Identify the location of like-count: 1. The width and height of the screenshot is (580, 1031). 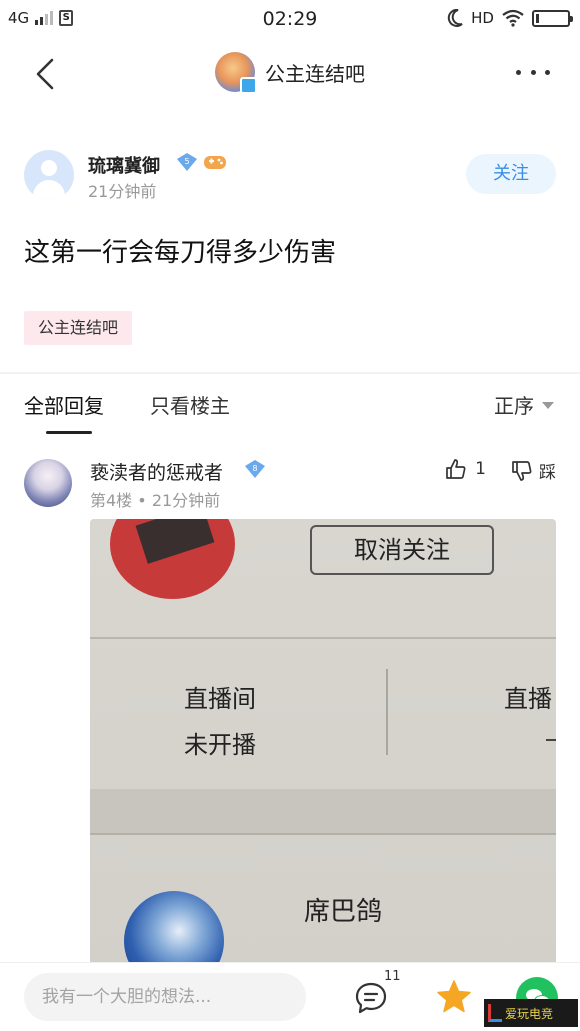
(480, 469).